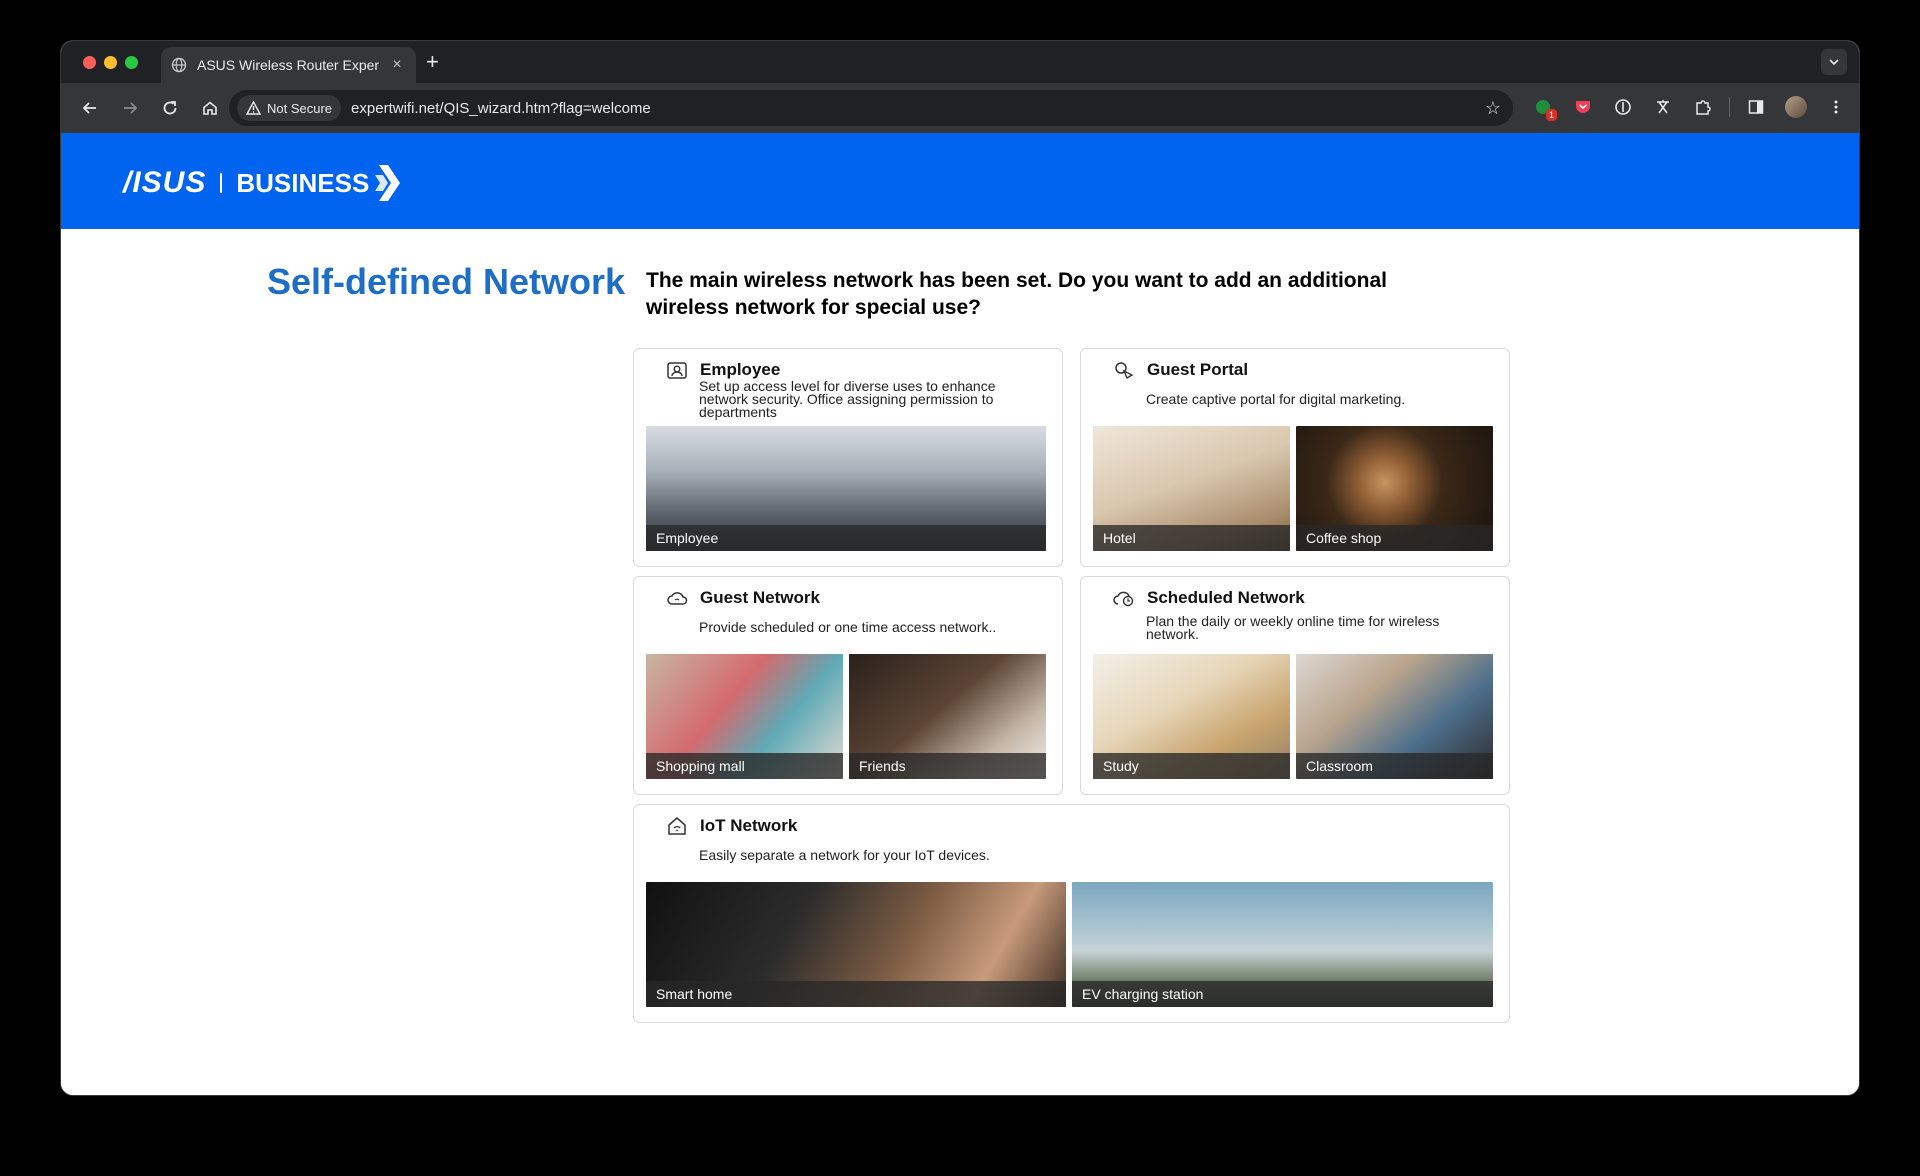 The height and width of the screenshot is (1176, 1920). Describe the element at coordinates (677, 370) in the screenshot. I see `id-card-icon` at that location.